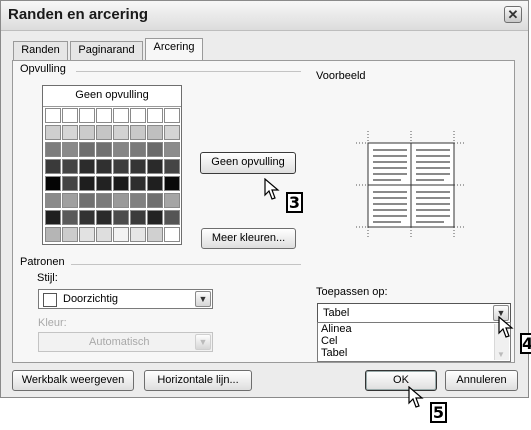 The height and width of the screenshot is (430, 531). What do you see at coordinates (481, 380) in the screenshot?
I see `cancel-button: Annuleren` at bounding box center [481, 380].